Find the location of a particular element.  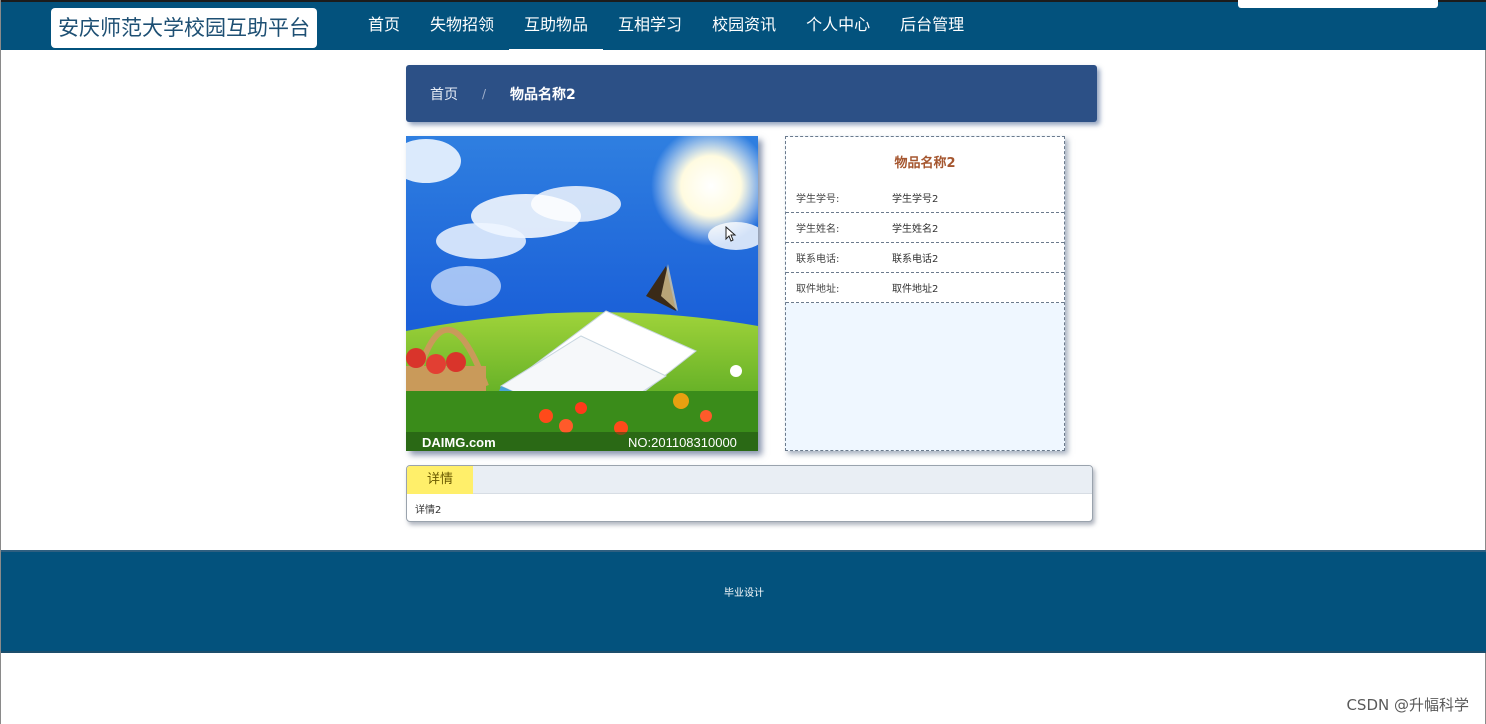

breadcrumb: 首页 / 物品名称2 is located at coordinates (751, 93).